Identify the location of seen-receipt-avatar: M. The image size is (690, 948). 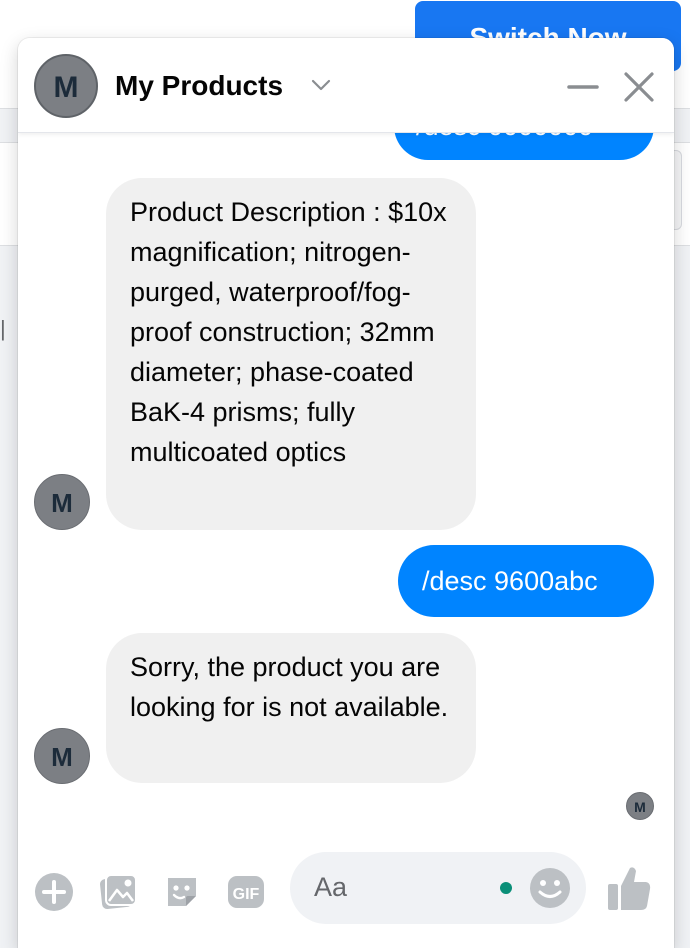
(640, 806).